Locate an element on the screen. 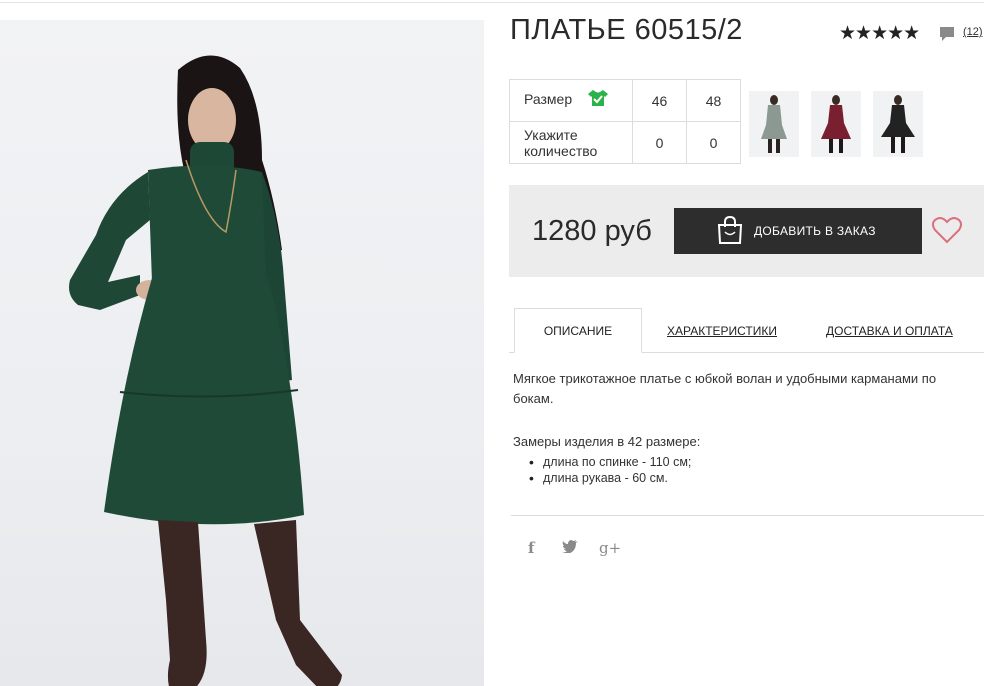  product-title: ПЛАТЬЕ 60515/2 is located at coordinates (626, 30).